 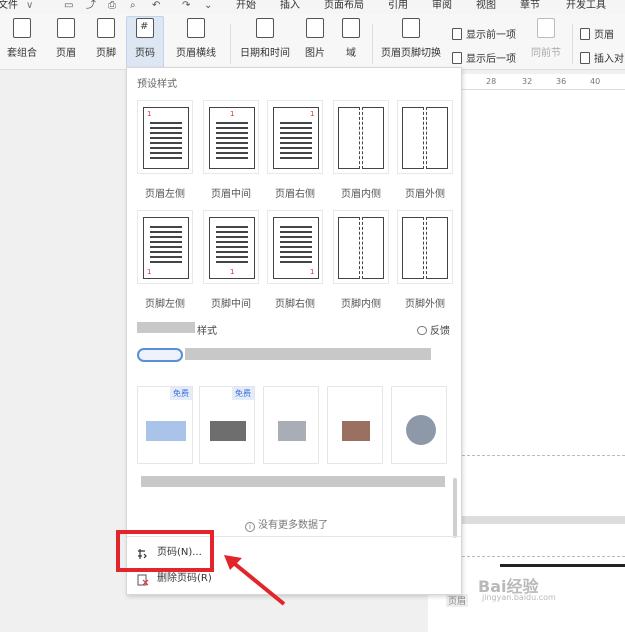 What do you see at coordinates (160, 355) in the screenshot?
I see `category-pill` at bounding box center [160, 355].